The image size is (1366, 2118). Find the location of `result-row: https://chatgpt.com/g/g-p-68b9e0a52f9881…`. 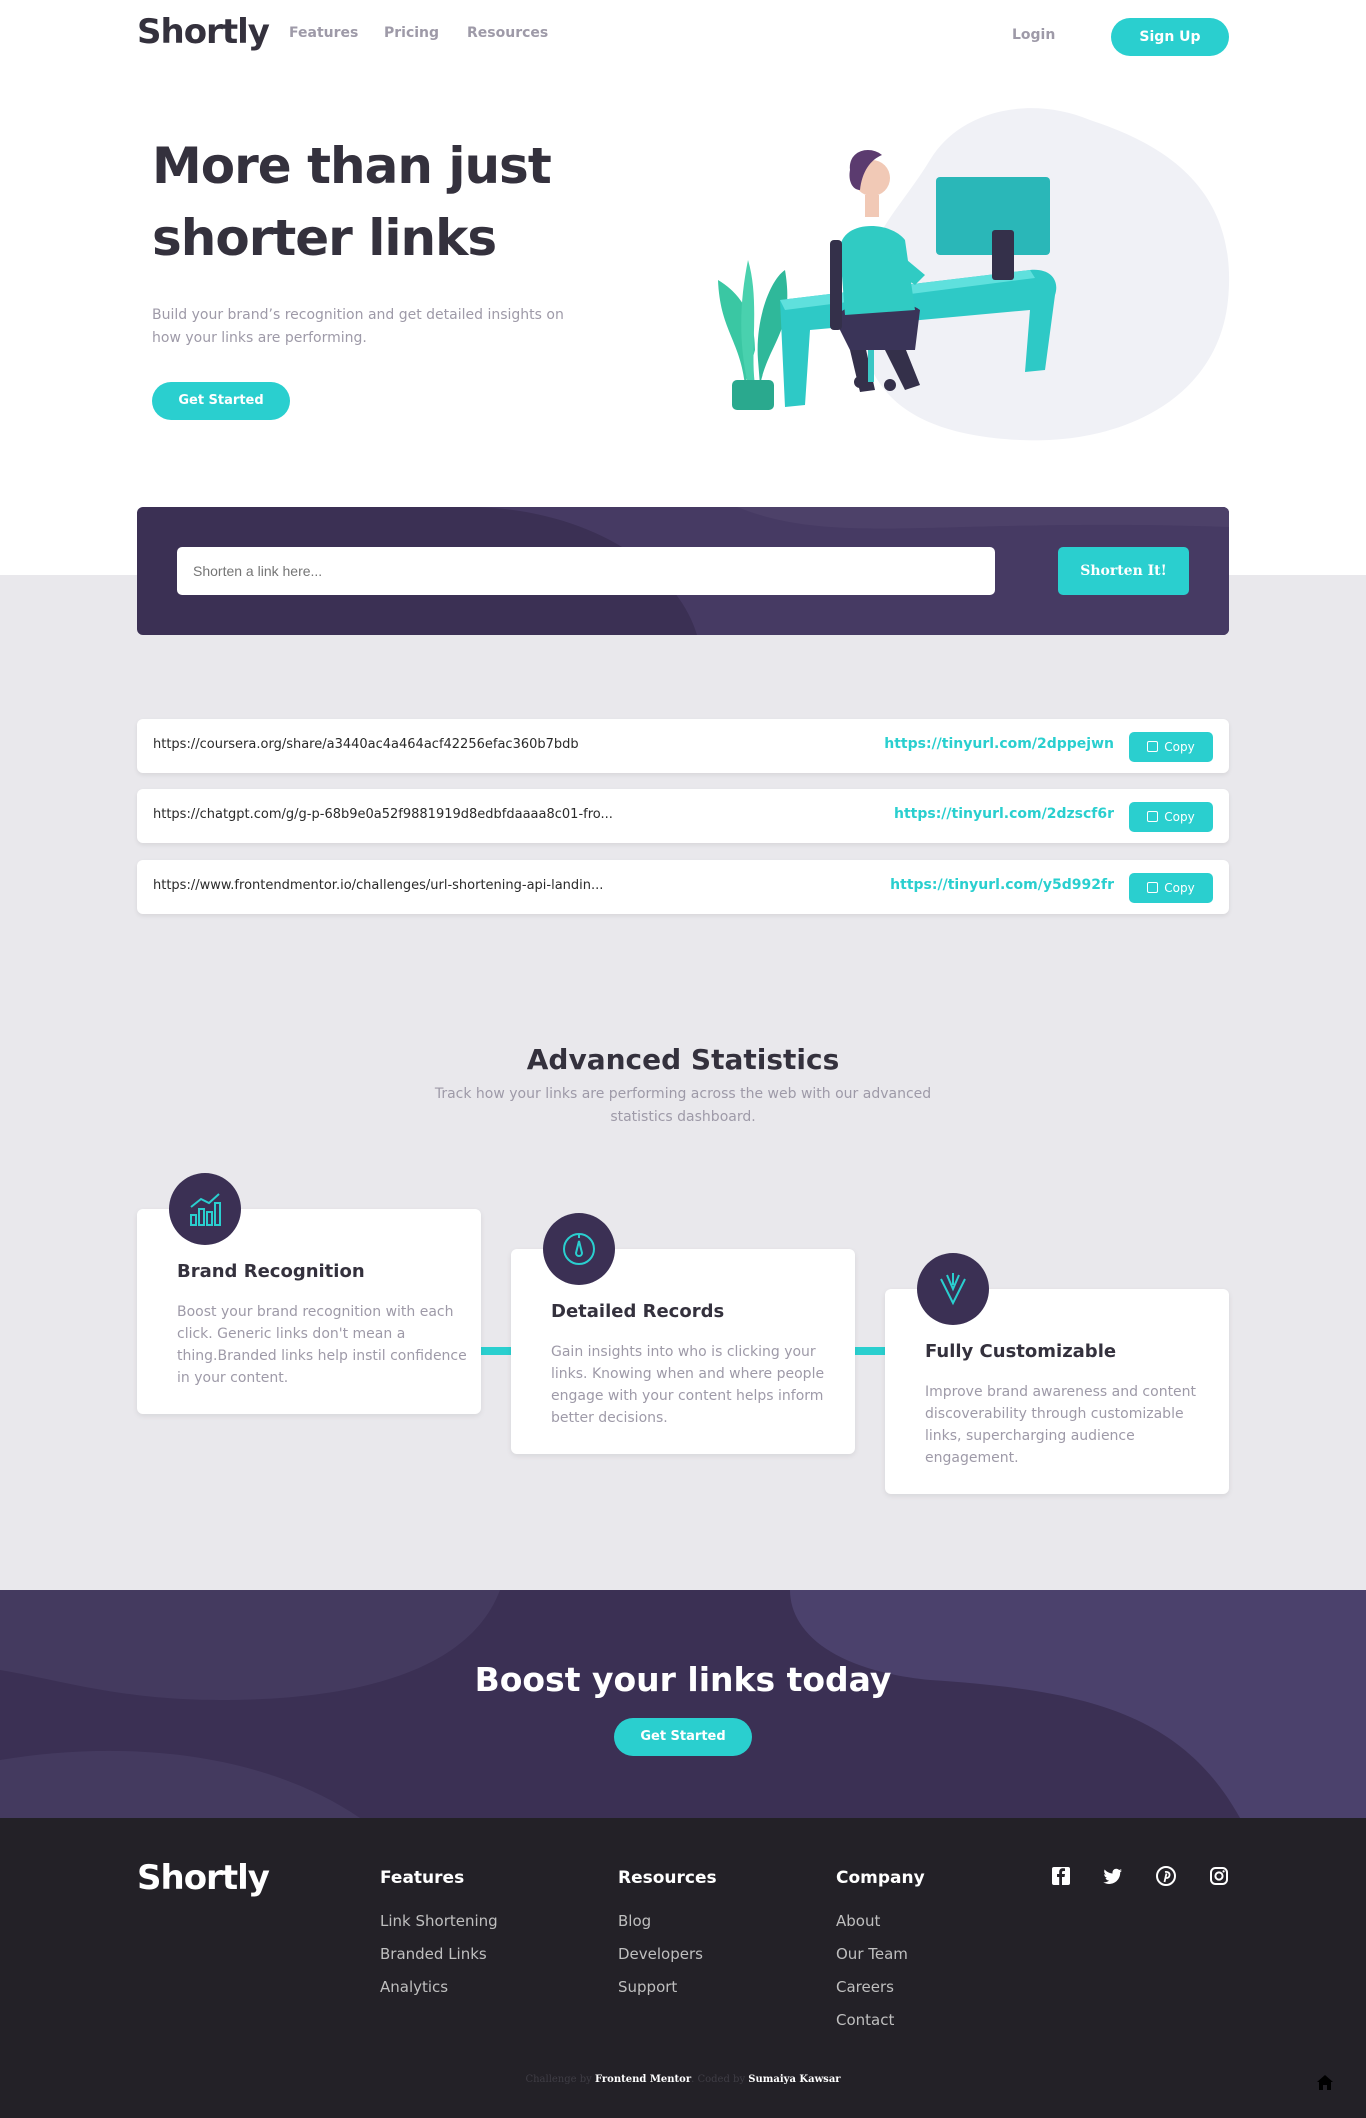

result-row: https://chatgpt.com/g/g-p-68b9e0a52f9881… is located at coordinates (683, 816).